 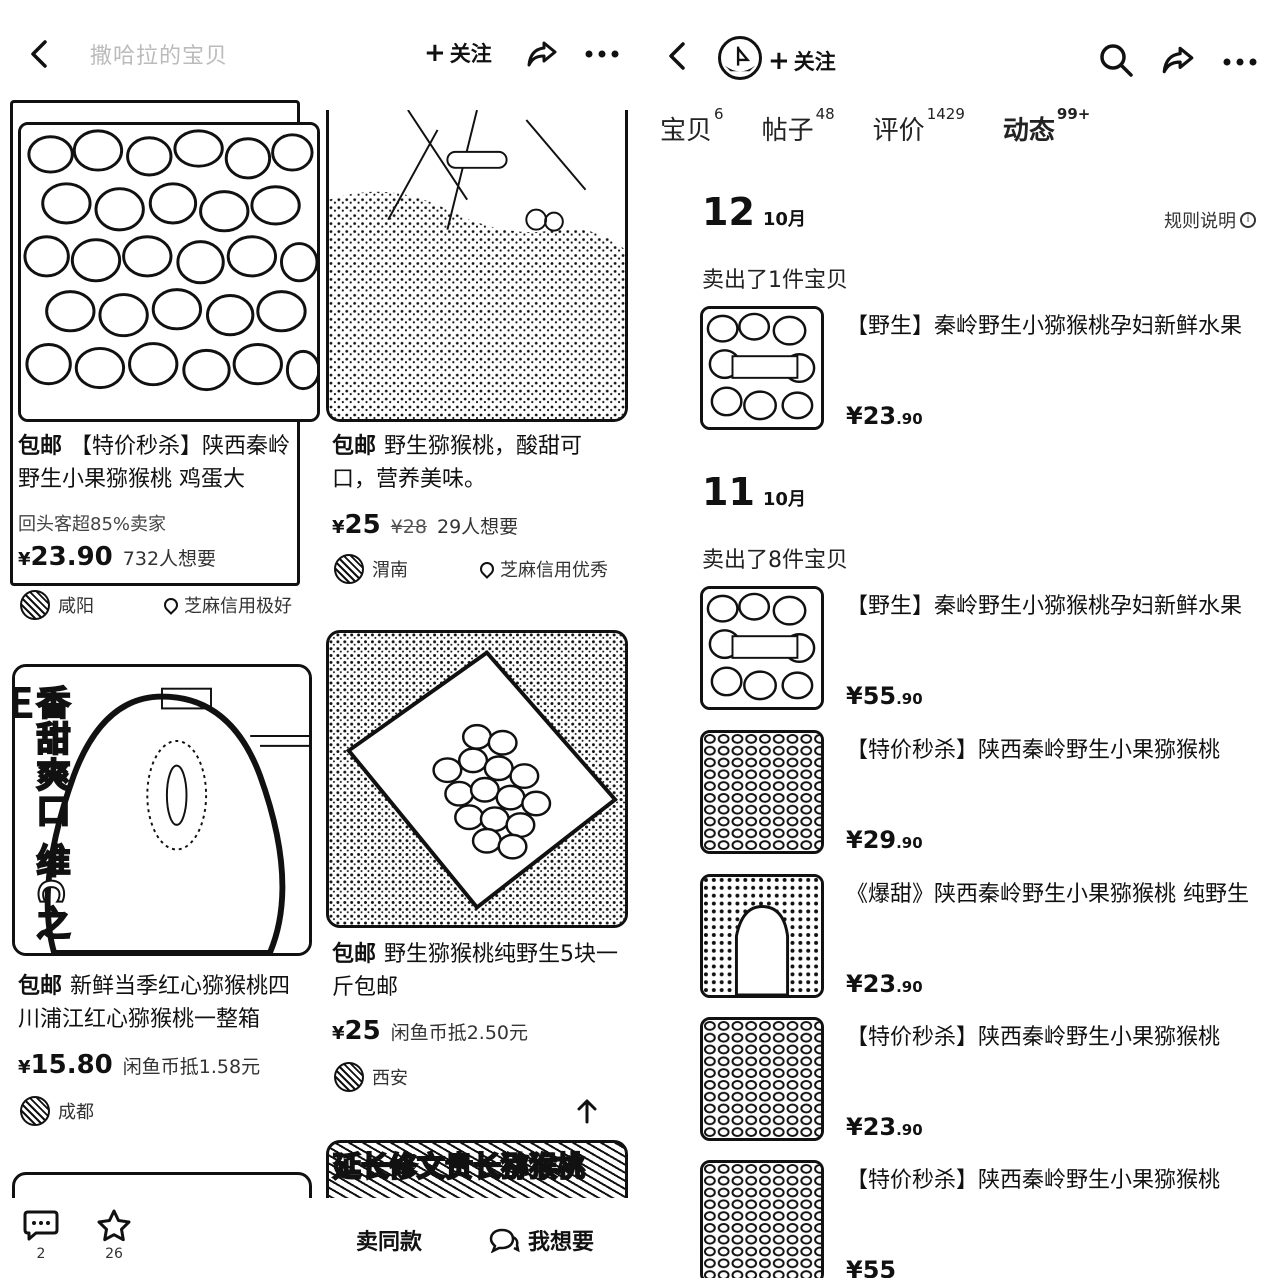 I want to click on tab-count: 6, so click(x=719, y=114).